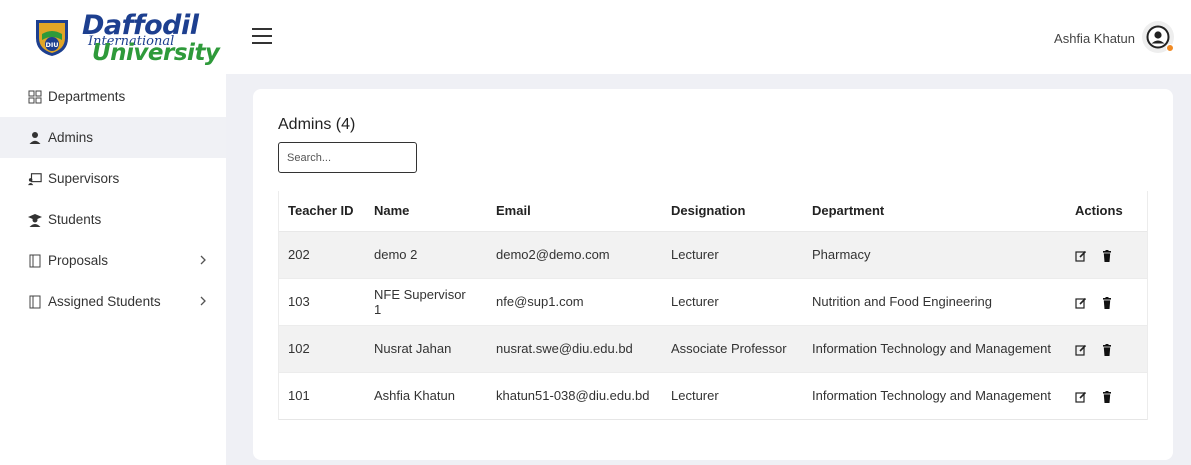  Describe the element at coordinates (1170, 48) in the screenshot. I see `status-dot` at that location.